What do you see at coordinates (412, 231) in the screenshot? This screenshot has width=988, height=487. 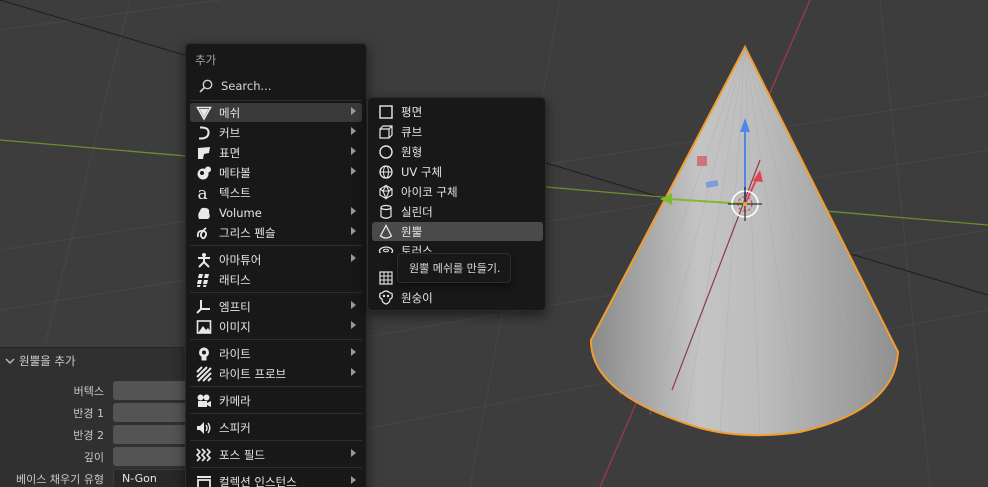 I see `menu-item-label: 원뿔` at bounding box center [412, 231].